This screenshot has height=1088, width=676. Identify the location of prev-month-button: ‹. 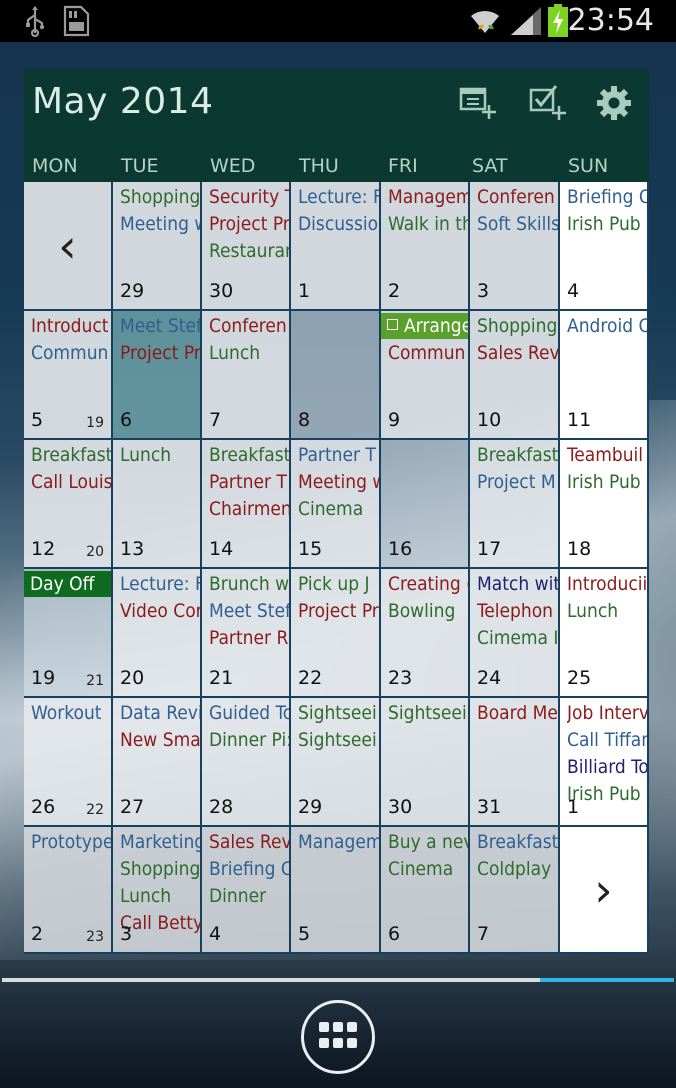
(68, 246).